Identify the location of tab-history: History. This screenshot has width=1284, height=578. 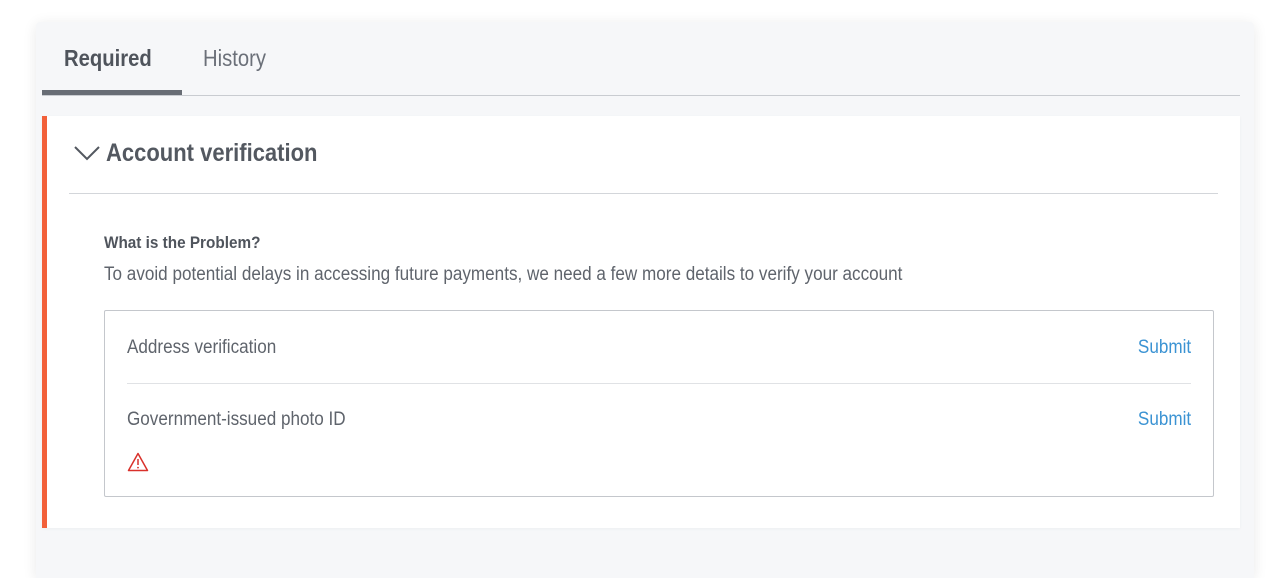
(234, 58).